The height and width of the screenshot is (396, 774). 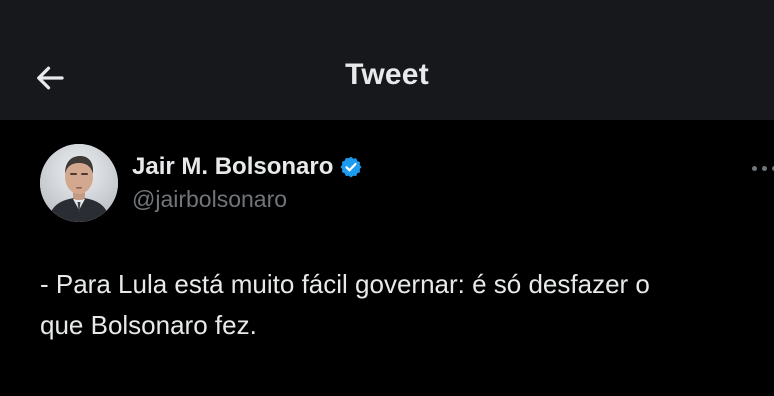 I want to click on author-name-row: Jair M. Bolsonaro, so click(x=247, y=167).